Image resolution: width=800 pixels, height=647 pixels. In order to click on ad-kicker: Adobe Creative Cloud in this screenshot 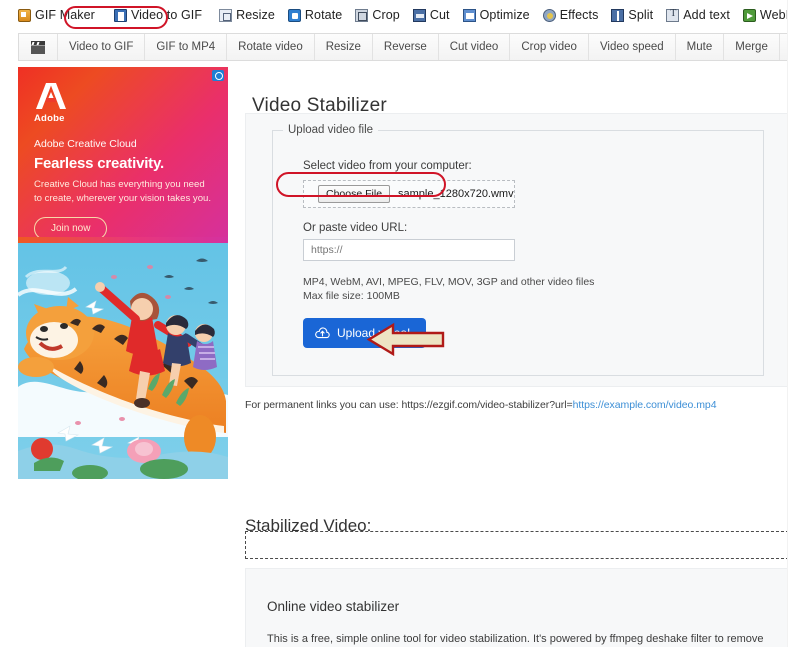, I will do `click(85, 144)`.